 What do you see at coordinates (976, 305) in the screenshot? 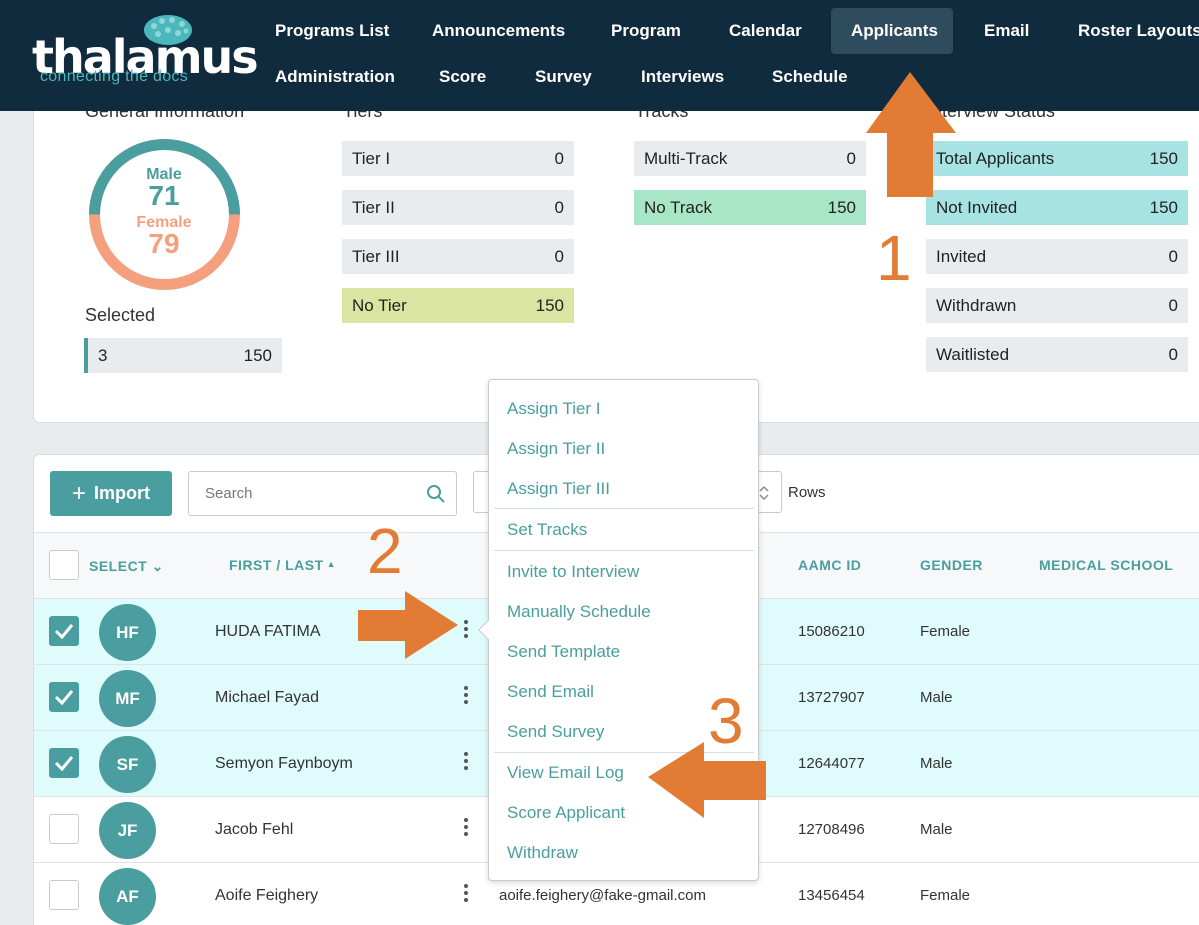
I see `stat-label: Withdrawn` at bounding box center [976, 305].